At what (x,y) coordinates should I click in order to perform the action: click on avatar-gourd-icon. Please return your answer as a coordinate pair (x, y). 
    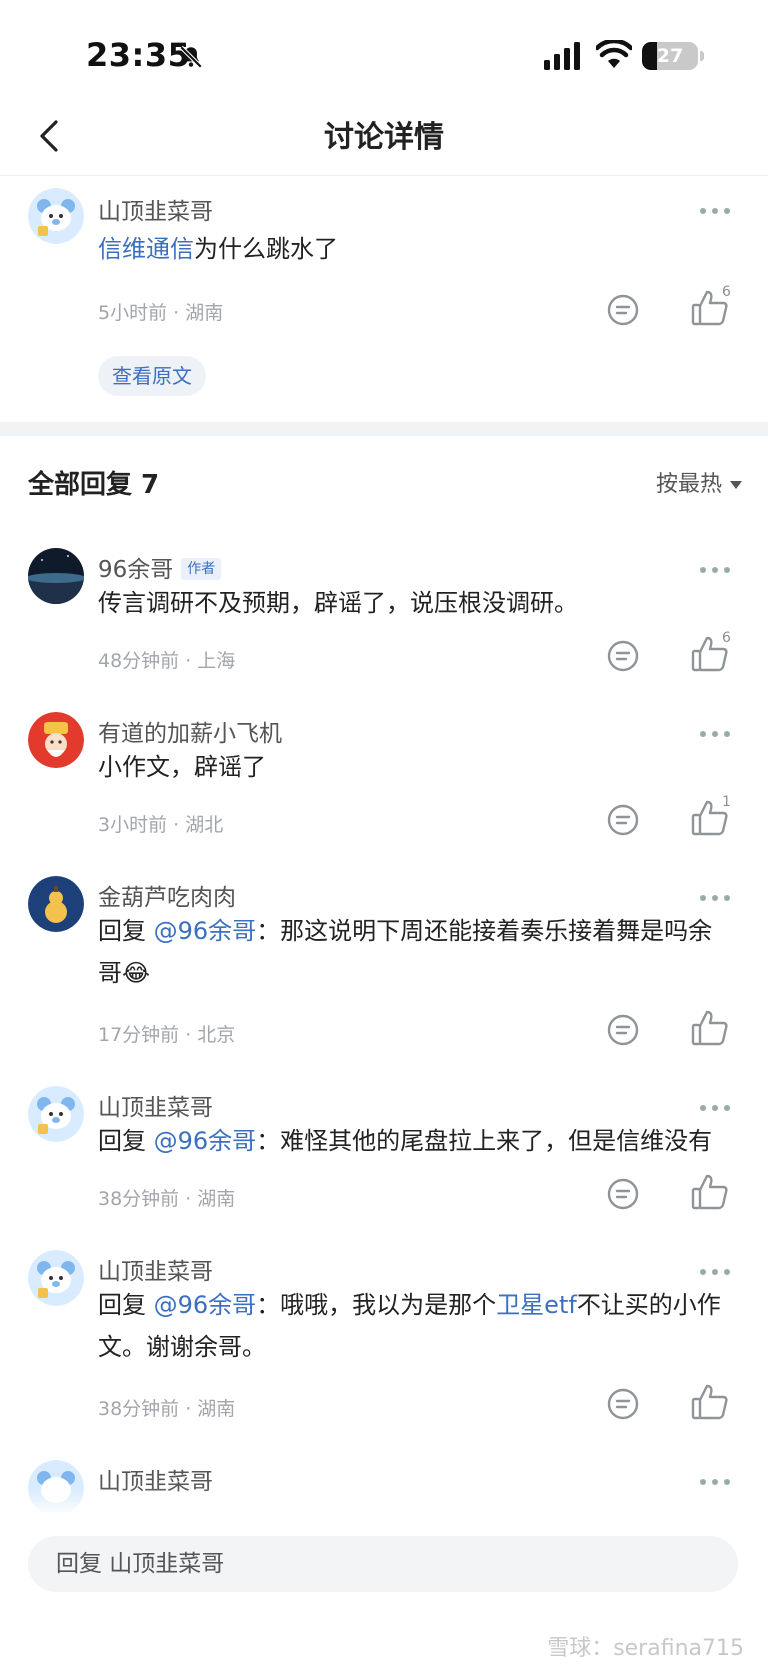
    Looking at the image, I should click on (56, 904).